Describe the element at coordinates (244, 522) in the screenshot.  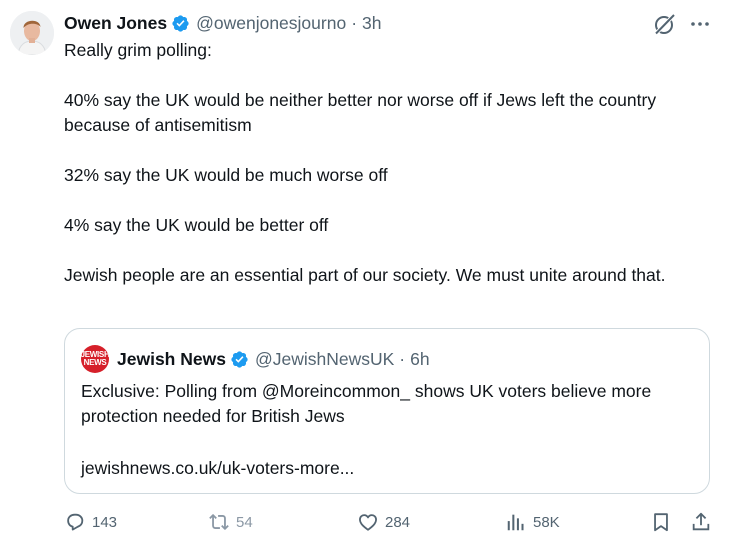
I see `repost-count: 54` at that location.